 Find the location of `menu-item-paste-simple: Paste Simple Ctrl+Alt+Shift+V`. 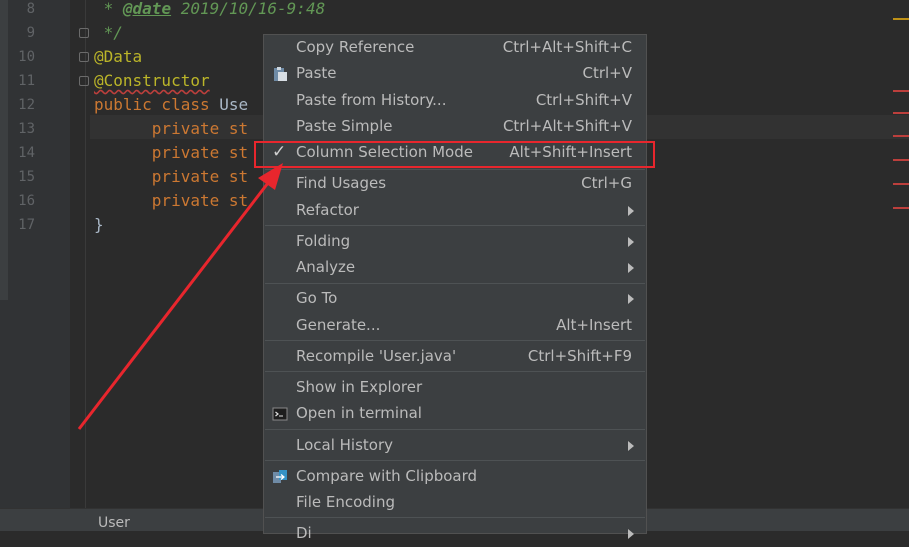

menu-item-paste-simple: Paste Simple Ctrl+Alt+Shift+V is located at coordinates (455, 127).